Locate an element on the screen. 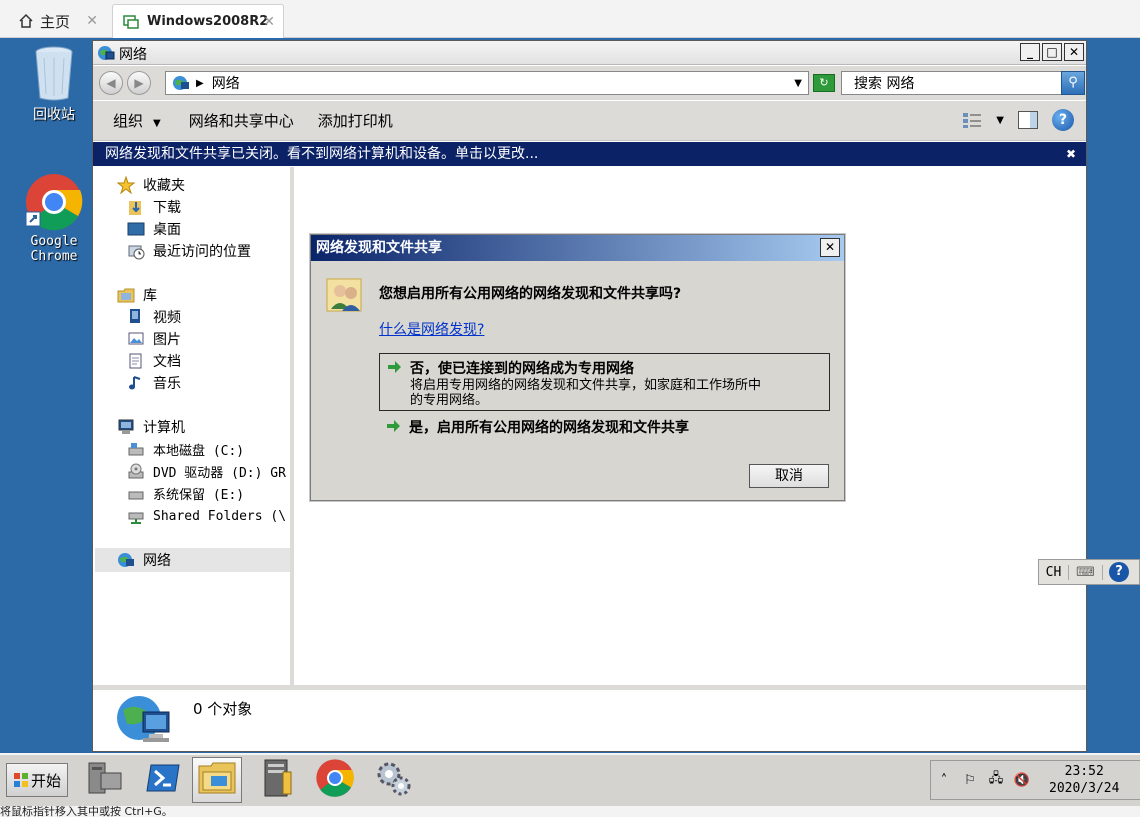  command-bar: 组织 ▼ 网络和共享中心 添加打印机 ▼ ? is located at coordinates (589, 121).